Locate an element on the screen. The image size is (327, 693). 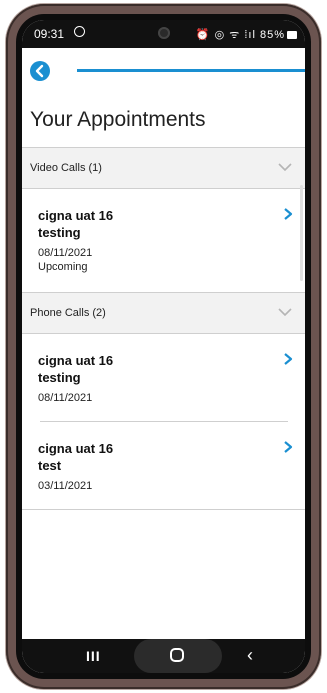
section-header-video-calls: Video Calls (1) is located at coordinates (163, 168).